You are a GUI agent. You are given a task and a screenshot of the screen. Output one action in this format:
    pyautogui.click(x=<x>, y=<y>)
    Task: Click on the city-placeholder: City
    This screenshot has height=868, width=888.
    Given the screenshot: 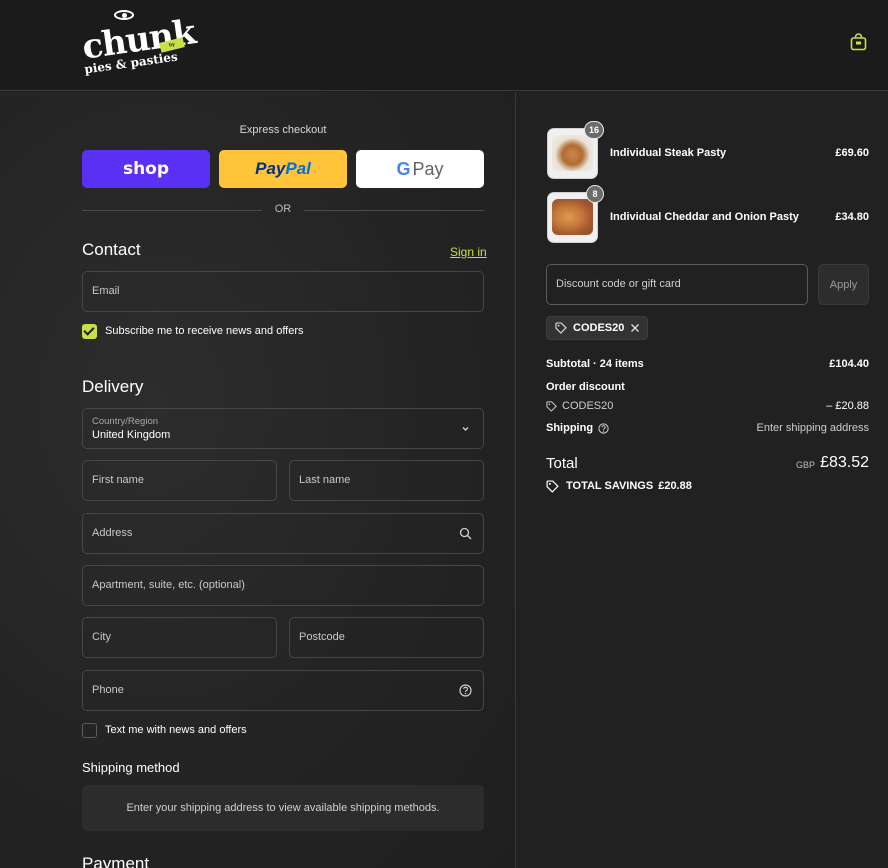 What is the action you would take?
    pyautogui.click(x=101, y=637)
    